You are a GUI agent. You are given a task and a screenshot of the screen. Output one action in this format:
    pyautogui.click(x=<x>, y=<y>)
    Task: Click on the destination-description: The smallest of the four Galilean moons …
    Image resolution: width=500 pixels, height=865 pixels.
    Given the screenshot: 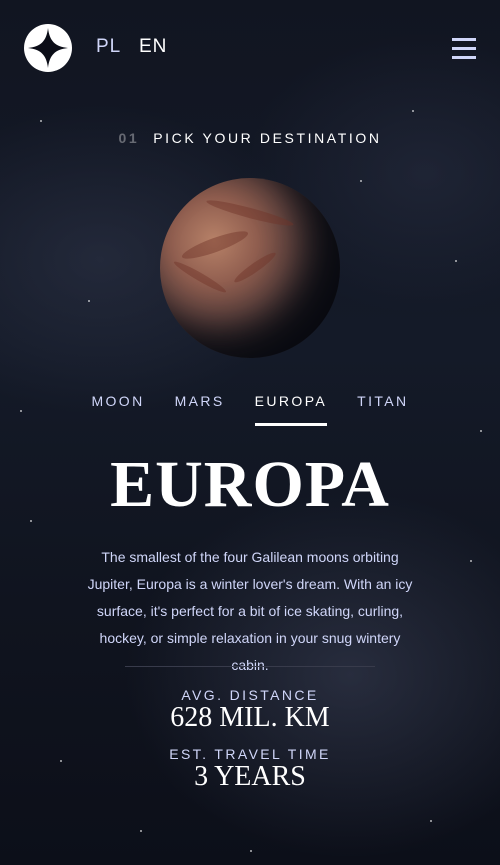 What is the action you would take?
    pyautogui.click(x=250, y=611)
    